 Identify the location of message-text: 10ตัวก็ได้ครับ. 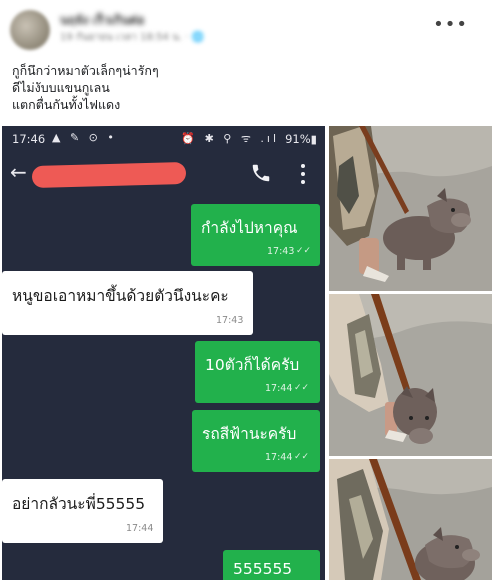
(252, 365).